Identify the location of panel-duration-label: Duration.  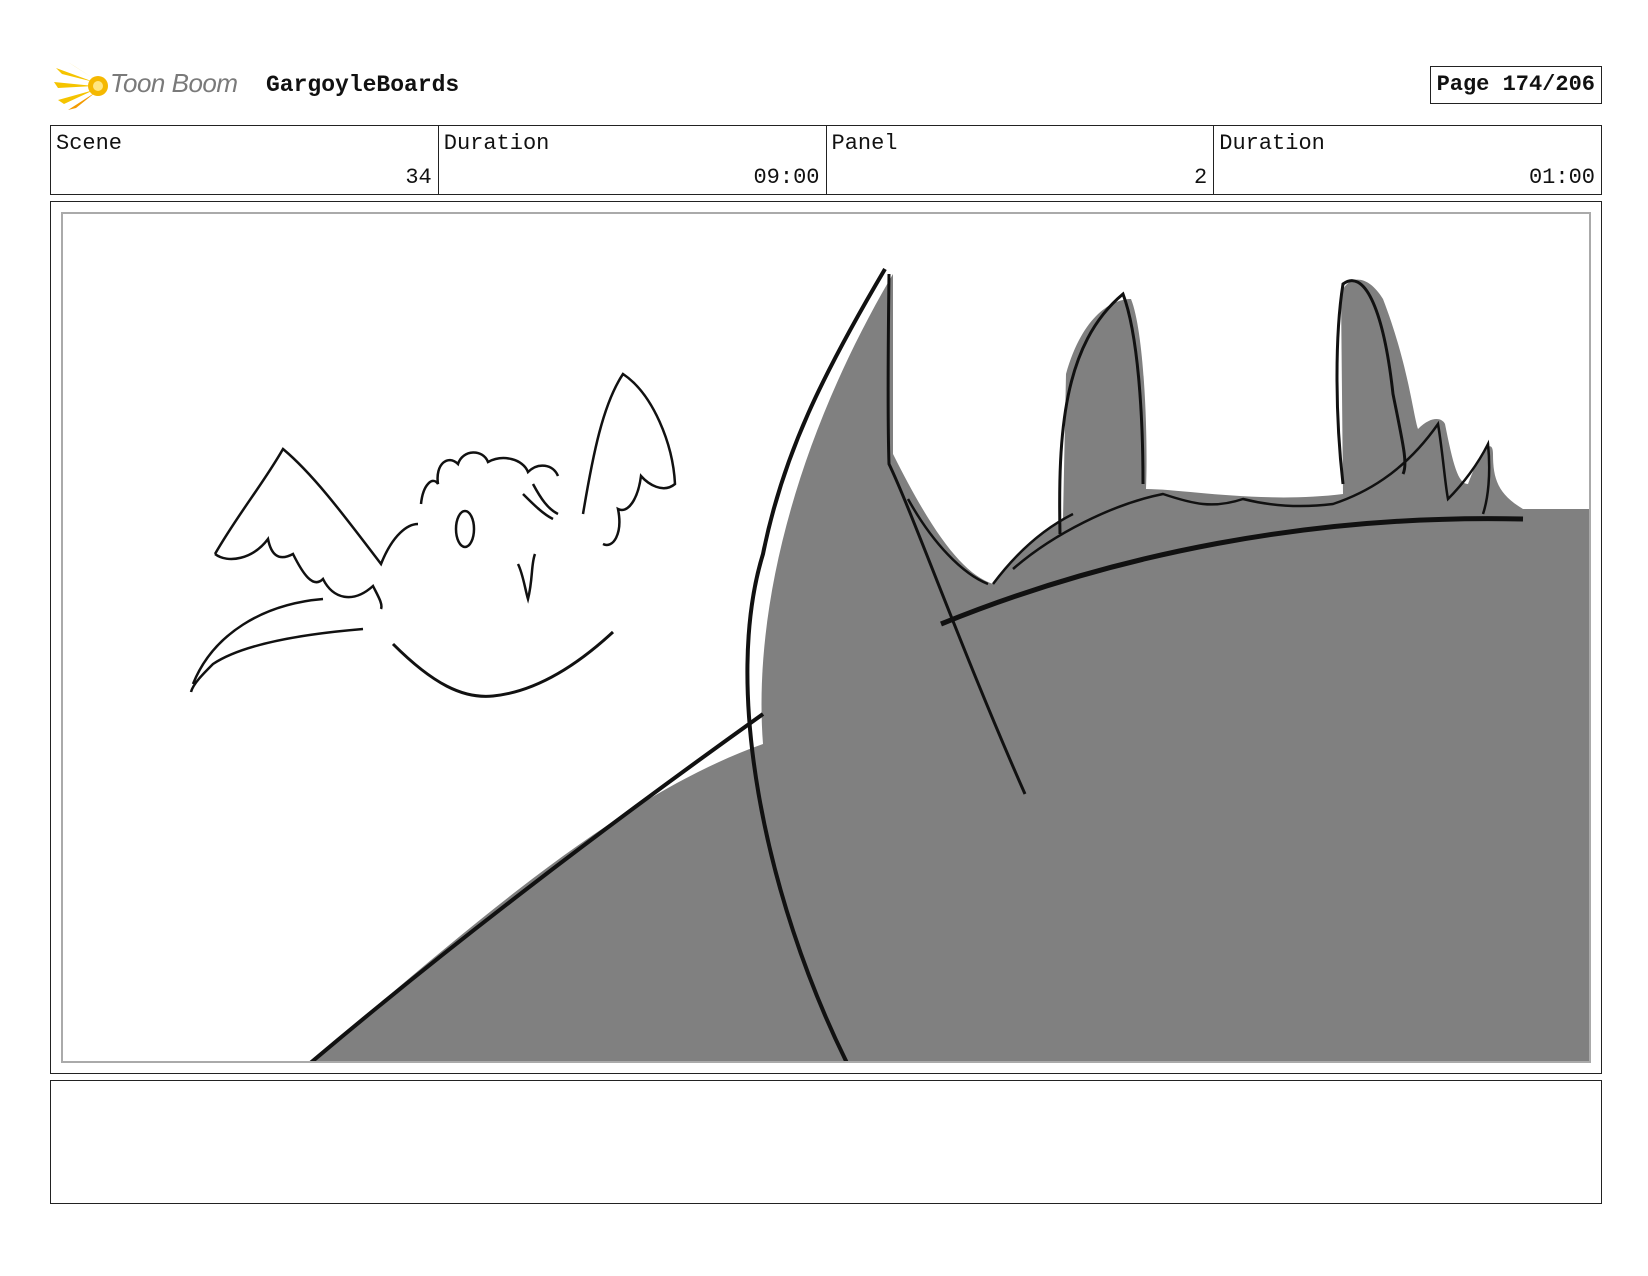
(1272, 143).